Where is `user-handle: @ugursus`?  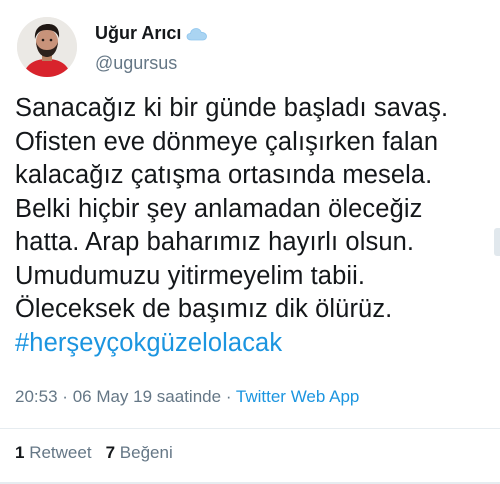
user-handle: @ugursus is located at coordinates (151, 63).